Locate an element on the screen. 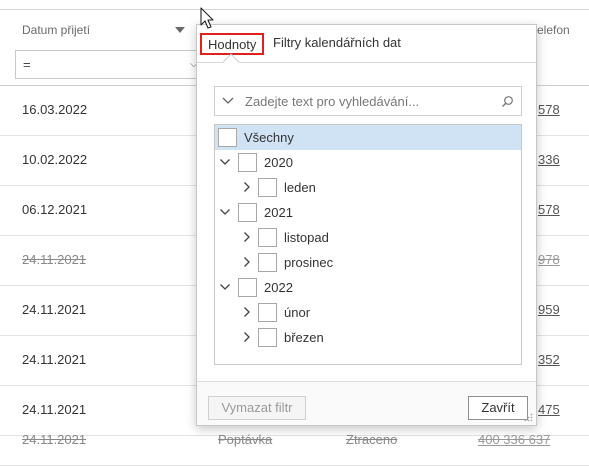 This screenshot has height=466, width=589. cell-status: Ztraceno is located at coordinates (372, 439).